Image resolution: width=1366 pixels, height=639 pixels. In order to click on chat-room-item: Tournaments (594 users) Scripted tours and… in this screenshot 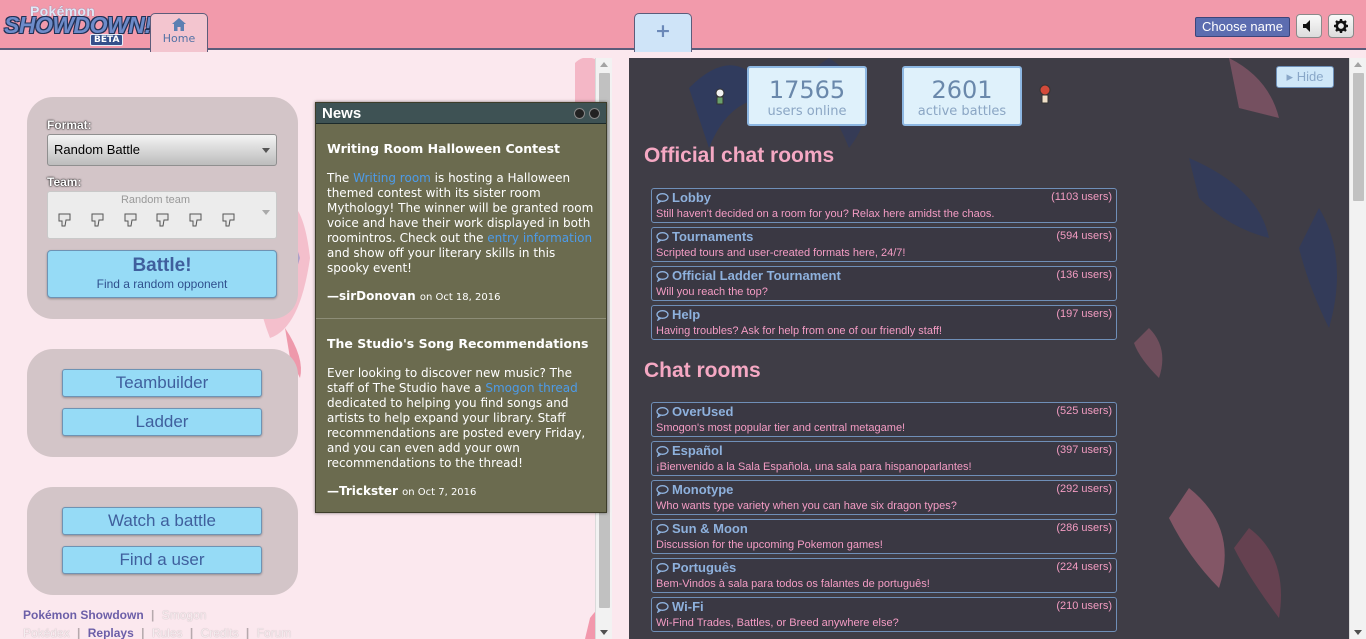, I will do `click(884, 244)`.